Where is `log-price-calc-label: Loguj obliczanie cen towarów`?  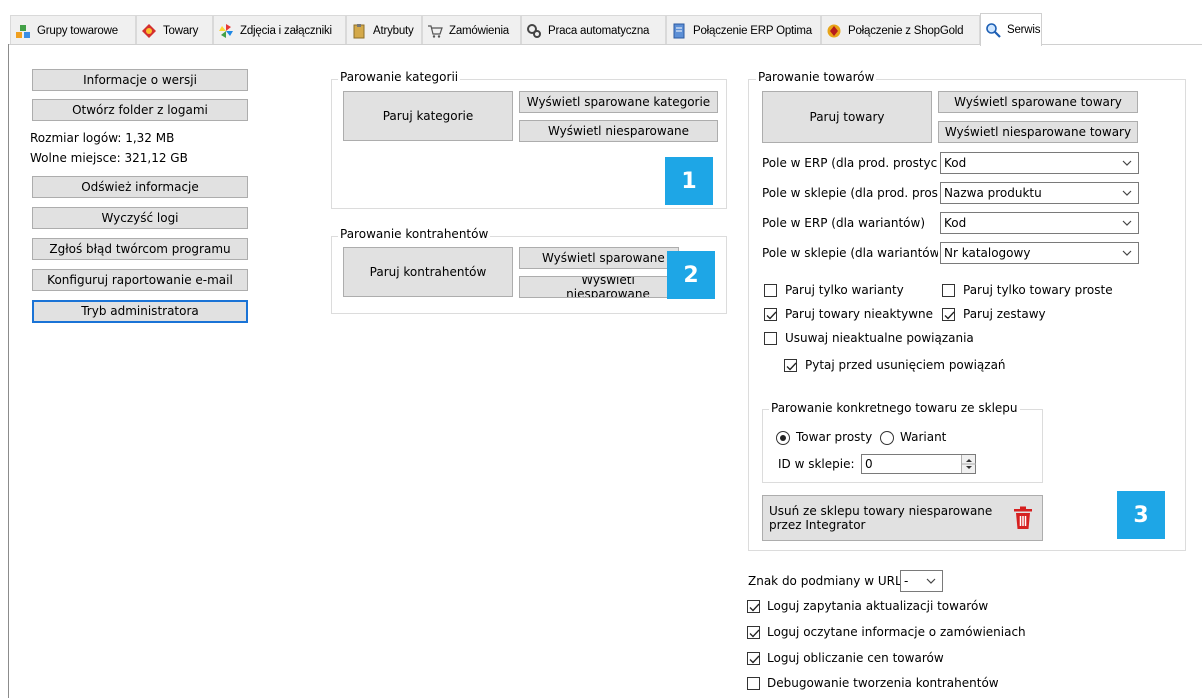
log-price-calc-label: Loguj obliczanie cen towarów is located at coordinates (855, 658).